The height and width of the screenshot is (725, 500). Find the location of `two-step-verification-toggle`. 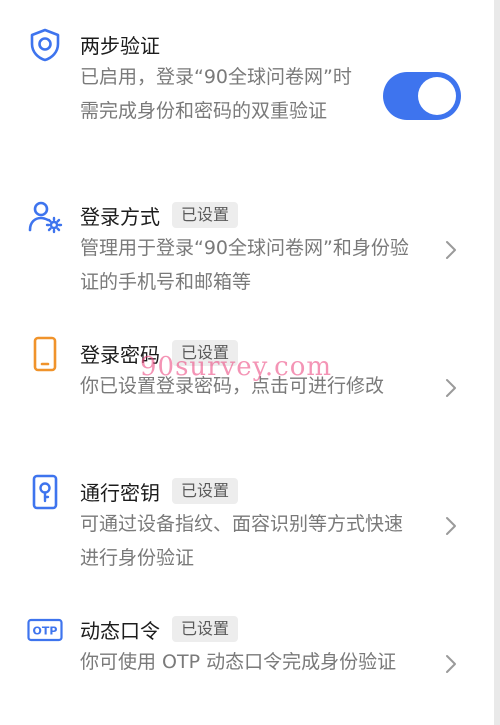

two-step-verification-toggle is located at coordinates (422, 96).